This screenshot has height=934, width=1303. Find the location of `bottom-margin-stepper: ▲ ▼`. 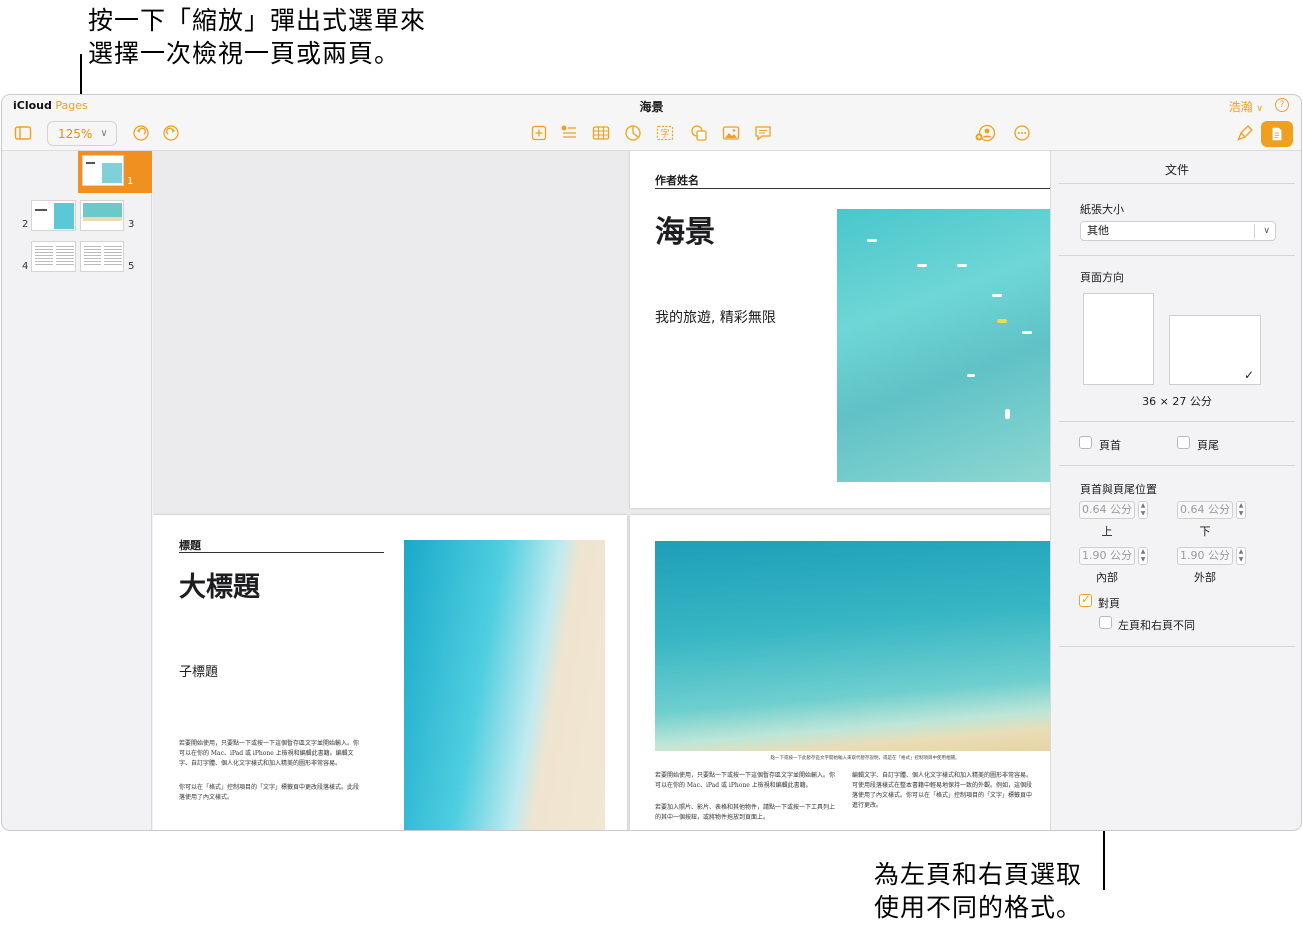

bottom-margin-stepper: ▲ ▼ is located at coordinates (1241, 510).